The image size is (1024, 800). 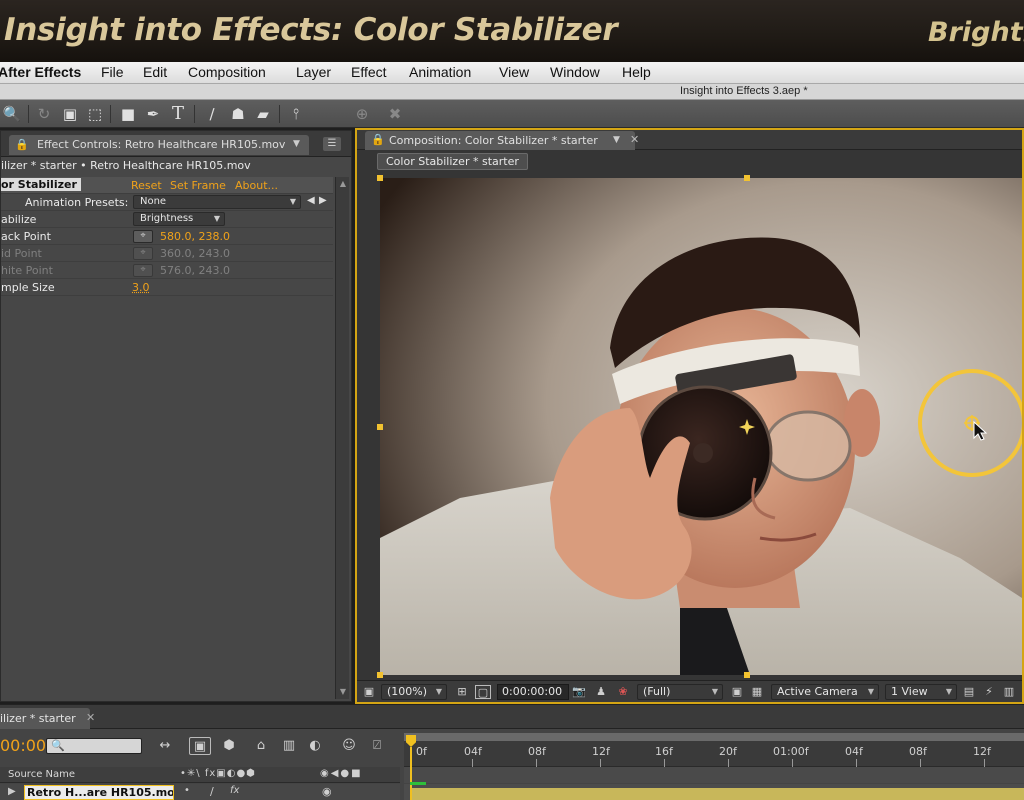 What do you see at coordinates (217, 202) in the screenshot?
I see `animation-presets-dropdown: None ▼` at bounding box center [217, 202].